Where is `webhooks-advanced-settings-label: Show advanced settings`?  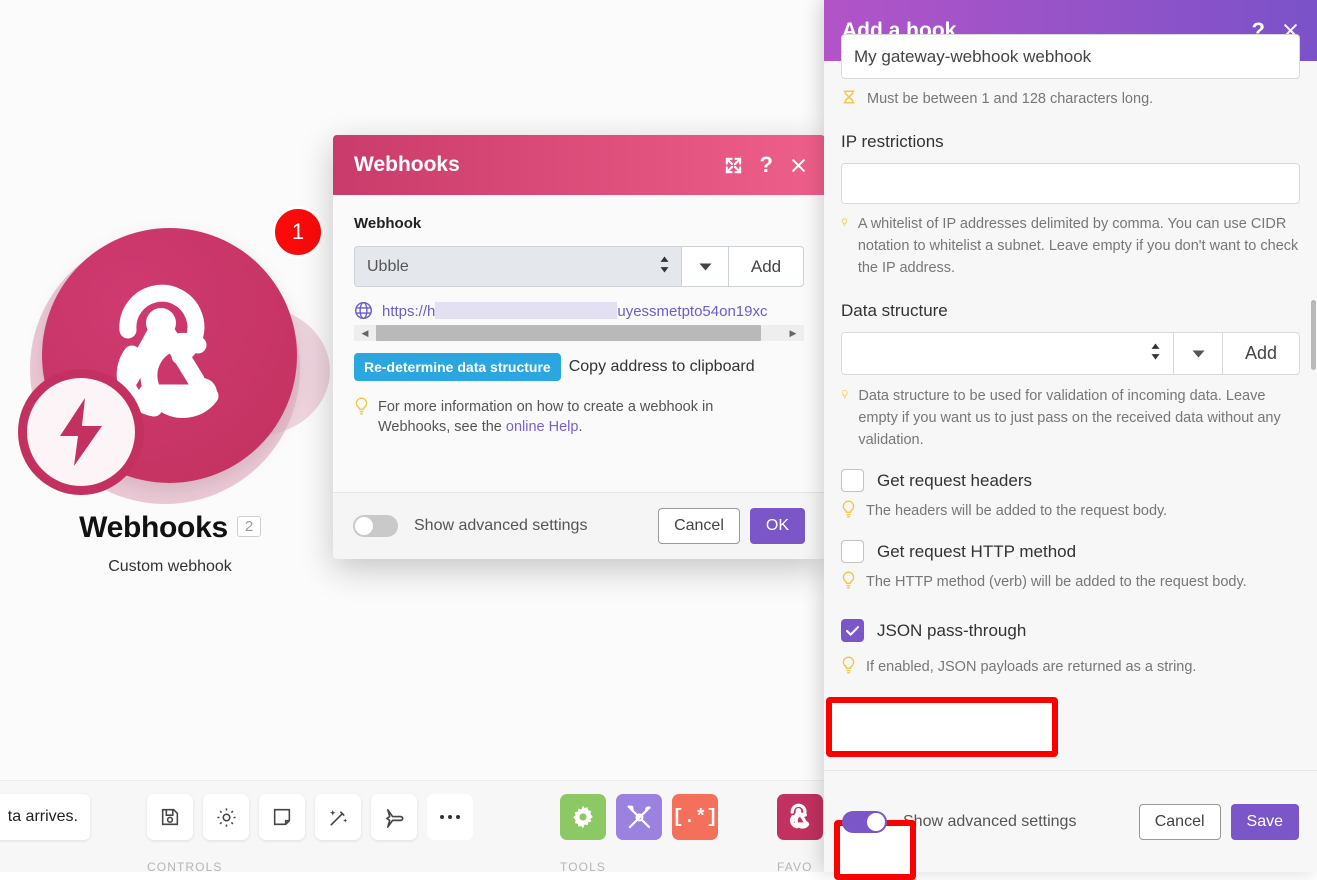
webhooks-advanced-settings-label: Show advanced settings is located at coordinates (501, 525).